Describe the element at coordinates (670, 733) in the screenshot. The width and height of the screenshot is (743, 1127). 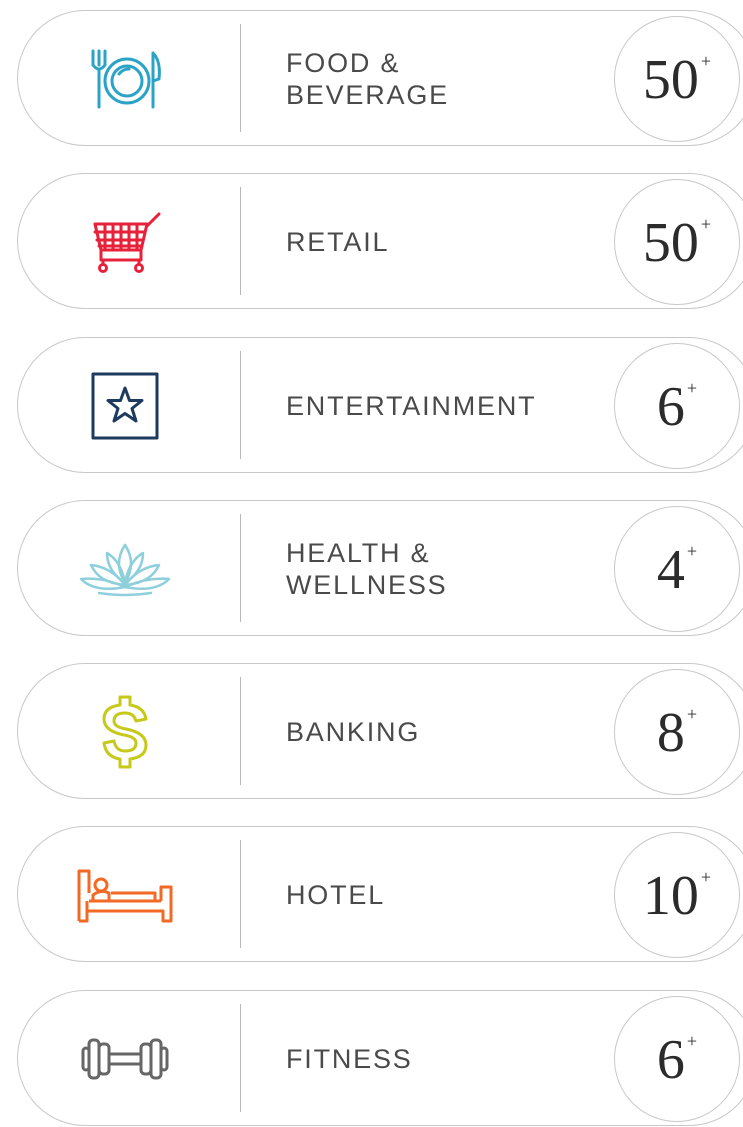
I see `count-value: 8` at that location.